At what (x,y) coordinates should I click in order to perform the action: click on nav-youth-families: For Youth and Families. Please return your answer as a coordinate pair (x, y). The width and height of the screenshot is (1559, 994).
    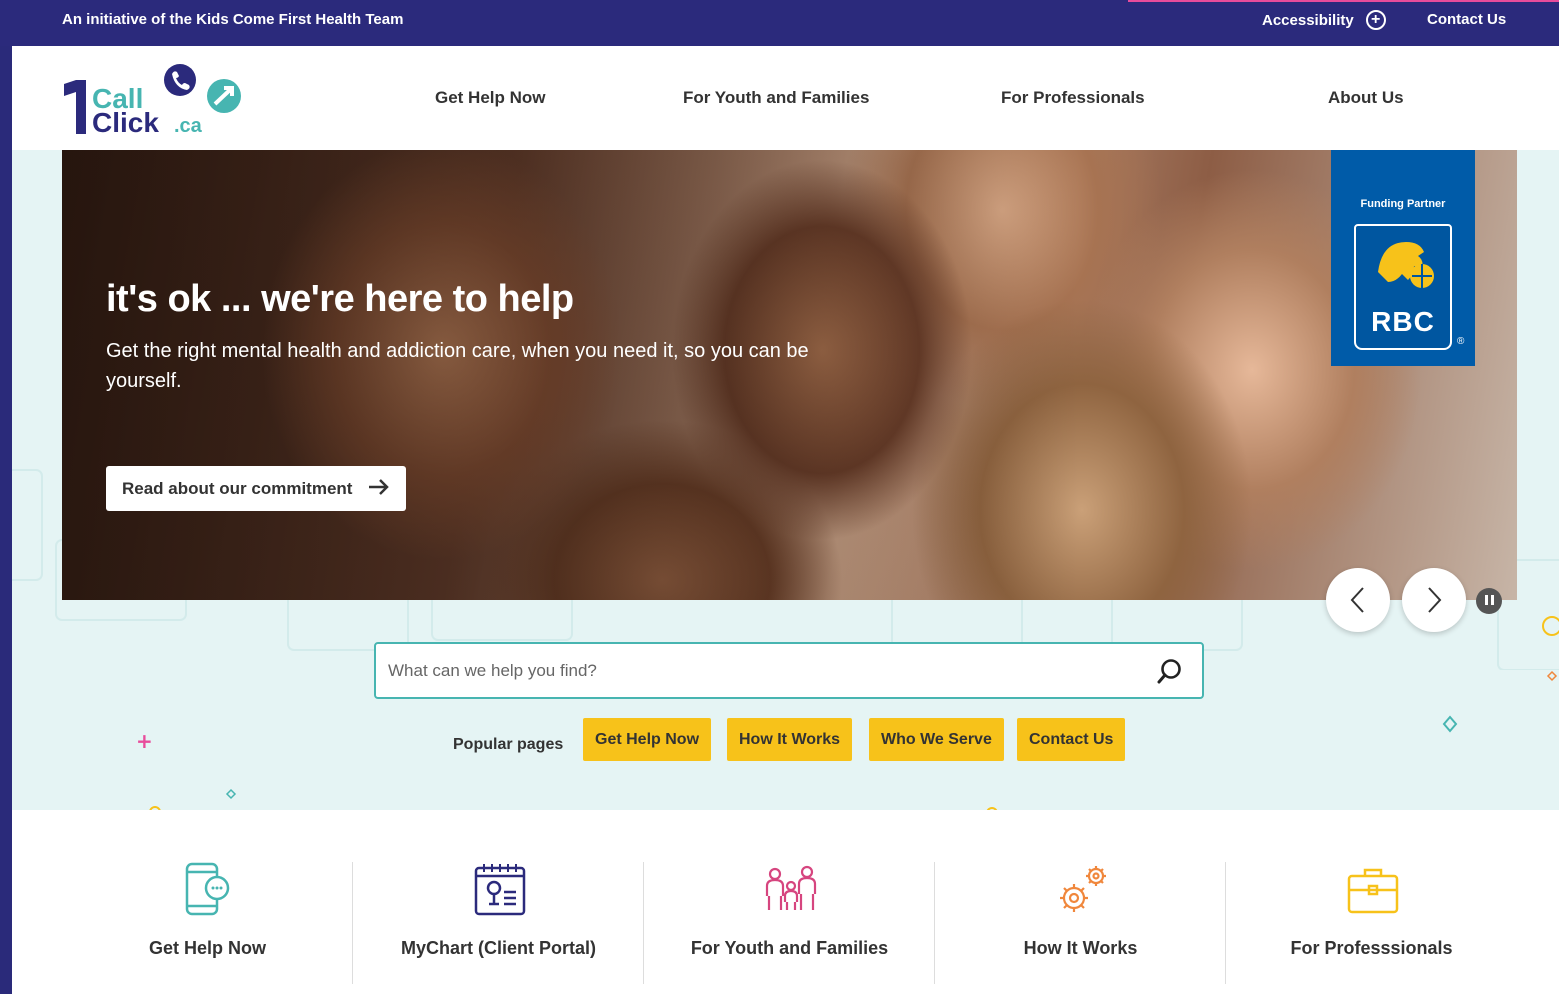
    Looking at the image, I should click on (776, 98).